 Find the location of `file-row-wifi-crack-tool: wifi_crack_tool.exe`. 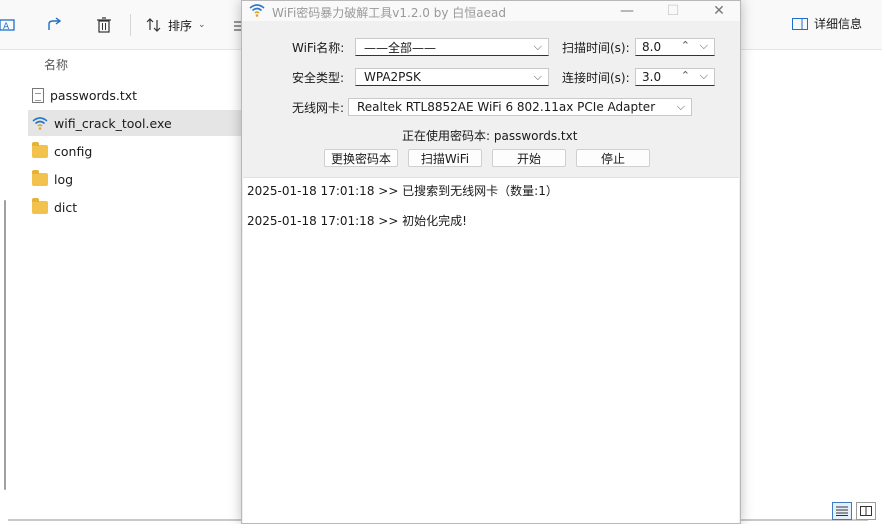

file-row-wifi-crack-tool: wifi_crack_tool.exe is located at coordinates (135, 123).